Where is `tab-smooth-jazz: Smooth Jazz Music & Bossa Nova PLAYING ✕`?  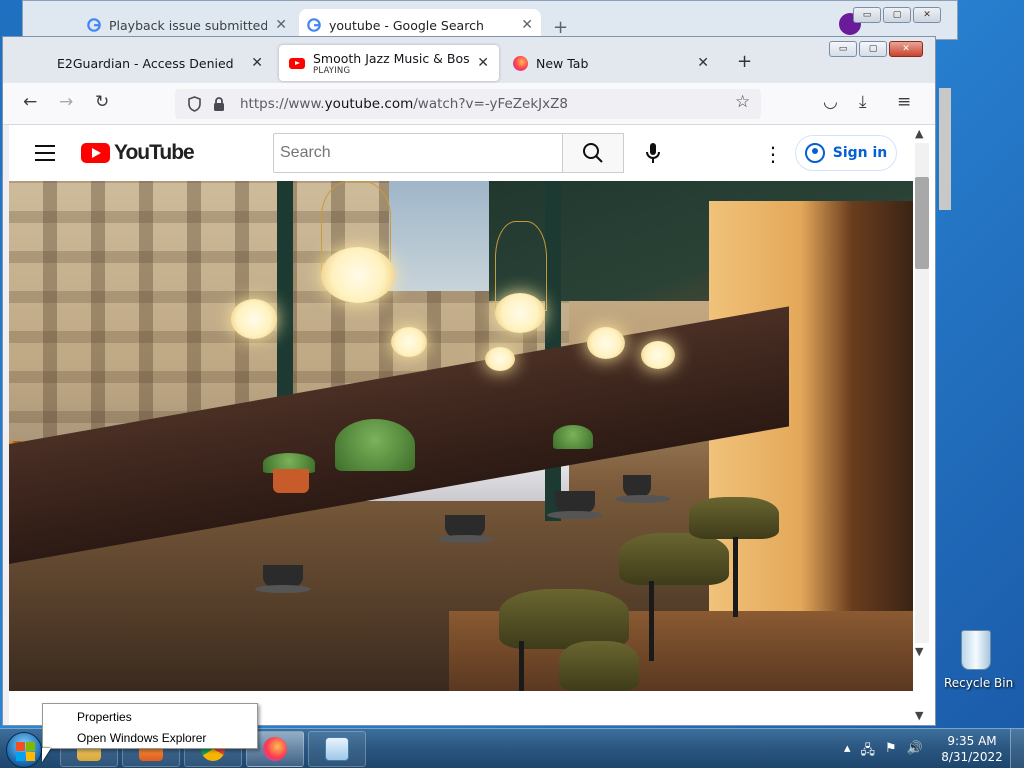
tab-smooth-jazz: Smooth Jazz Music & Bossa Nova PLAYING ✕ is located at coordinates (389, 63).